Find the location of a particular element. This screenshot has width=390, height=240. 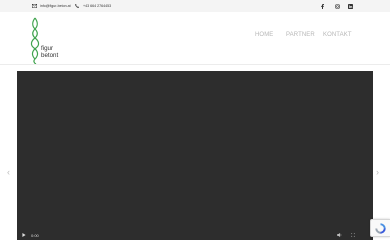

social-facebook is located at coordinates (322, 6).